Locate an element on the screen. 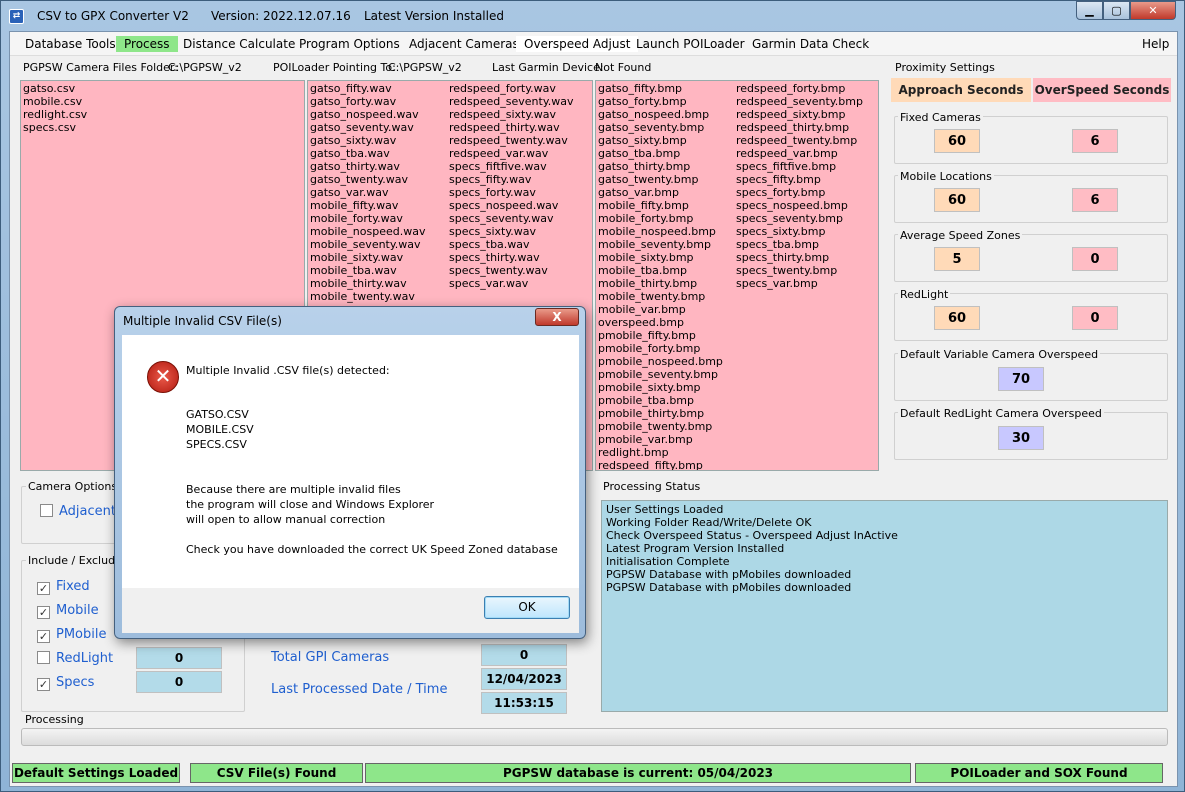 The width and height of the screenshot is (1185, 792). list-item: specs_fiftfive.wav is located at coordinates (511, 166).